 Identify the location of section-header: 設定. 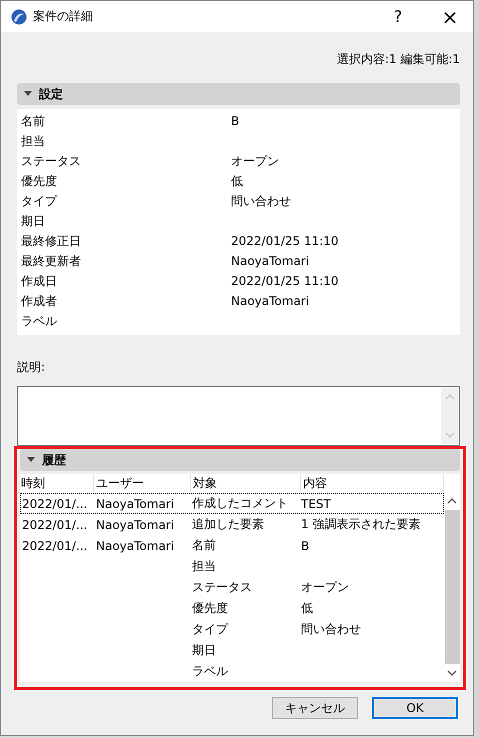
(238, 94).